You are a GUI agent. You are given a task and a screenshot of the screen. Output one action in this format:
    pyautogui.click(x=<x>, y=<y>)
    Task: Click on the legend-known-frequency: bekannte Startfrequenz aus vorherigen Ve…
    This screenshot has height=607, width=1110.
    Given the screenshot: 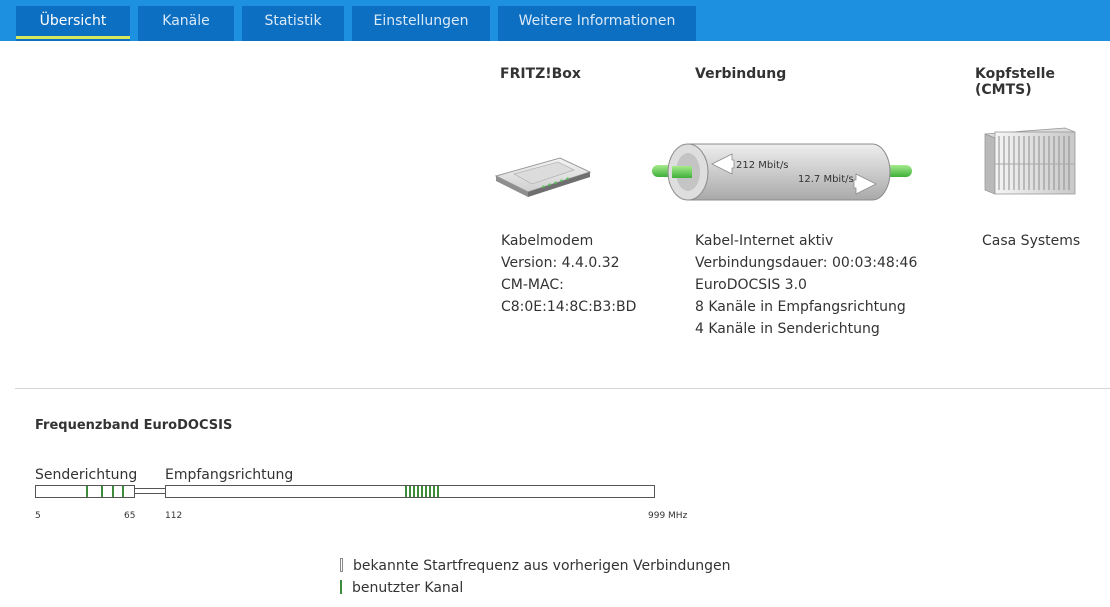 What is the action you would take?
    pyautogui.click(x=535, y=566)
    